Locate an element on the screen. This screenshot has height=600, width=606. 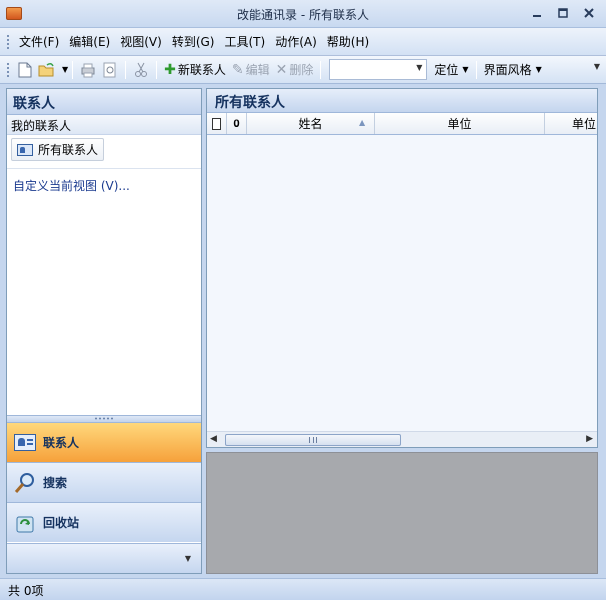
nav-splitter is located at coordinates (104, 418).